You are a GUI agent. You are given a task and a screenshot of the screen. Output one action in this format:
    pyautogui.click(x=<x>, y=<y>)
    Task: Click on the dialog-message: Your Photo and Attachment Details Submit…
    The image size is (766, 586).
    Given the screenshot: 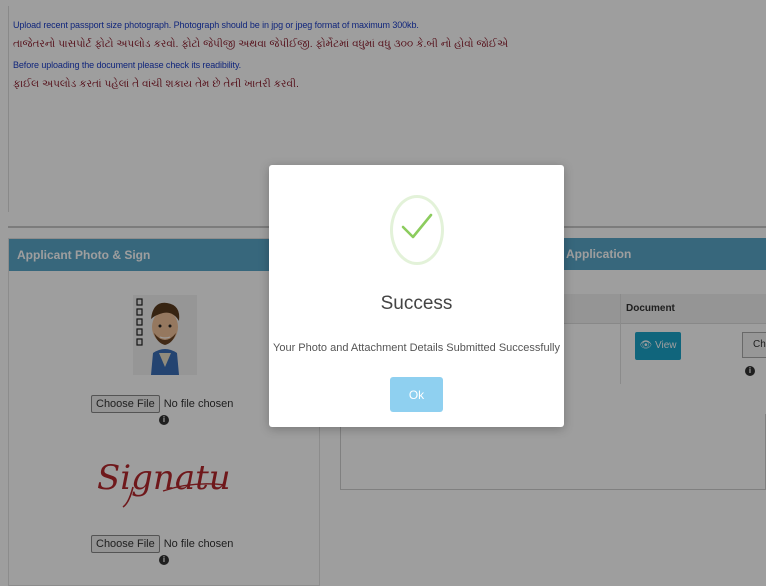 What is the action you would take?
    pyautogui.click(x=416, y=348)
    